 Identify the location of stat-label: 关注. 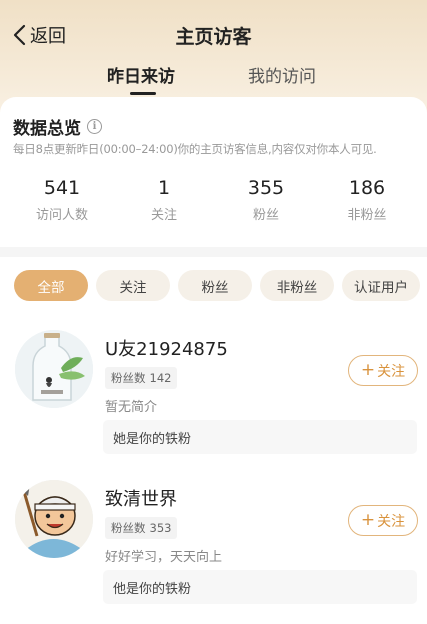
(163, 215).